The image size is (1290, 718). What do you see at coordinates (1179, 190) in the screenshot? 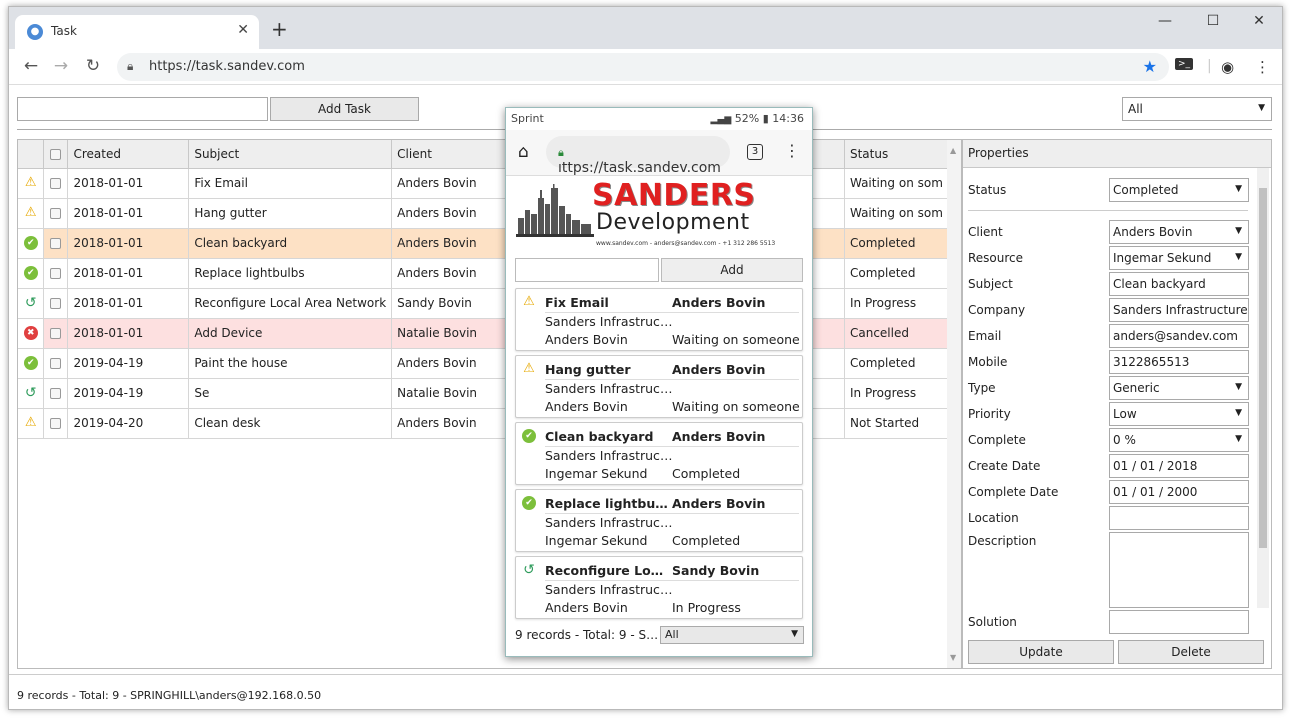
I see `prop-status-select: Completed ▼` at bounding box center [1179, 190].